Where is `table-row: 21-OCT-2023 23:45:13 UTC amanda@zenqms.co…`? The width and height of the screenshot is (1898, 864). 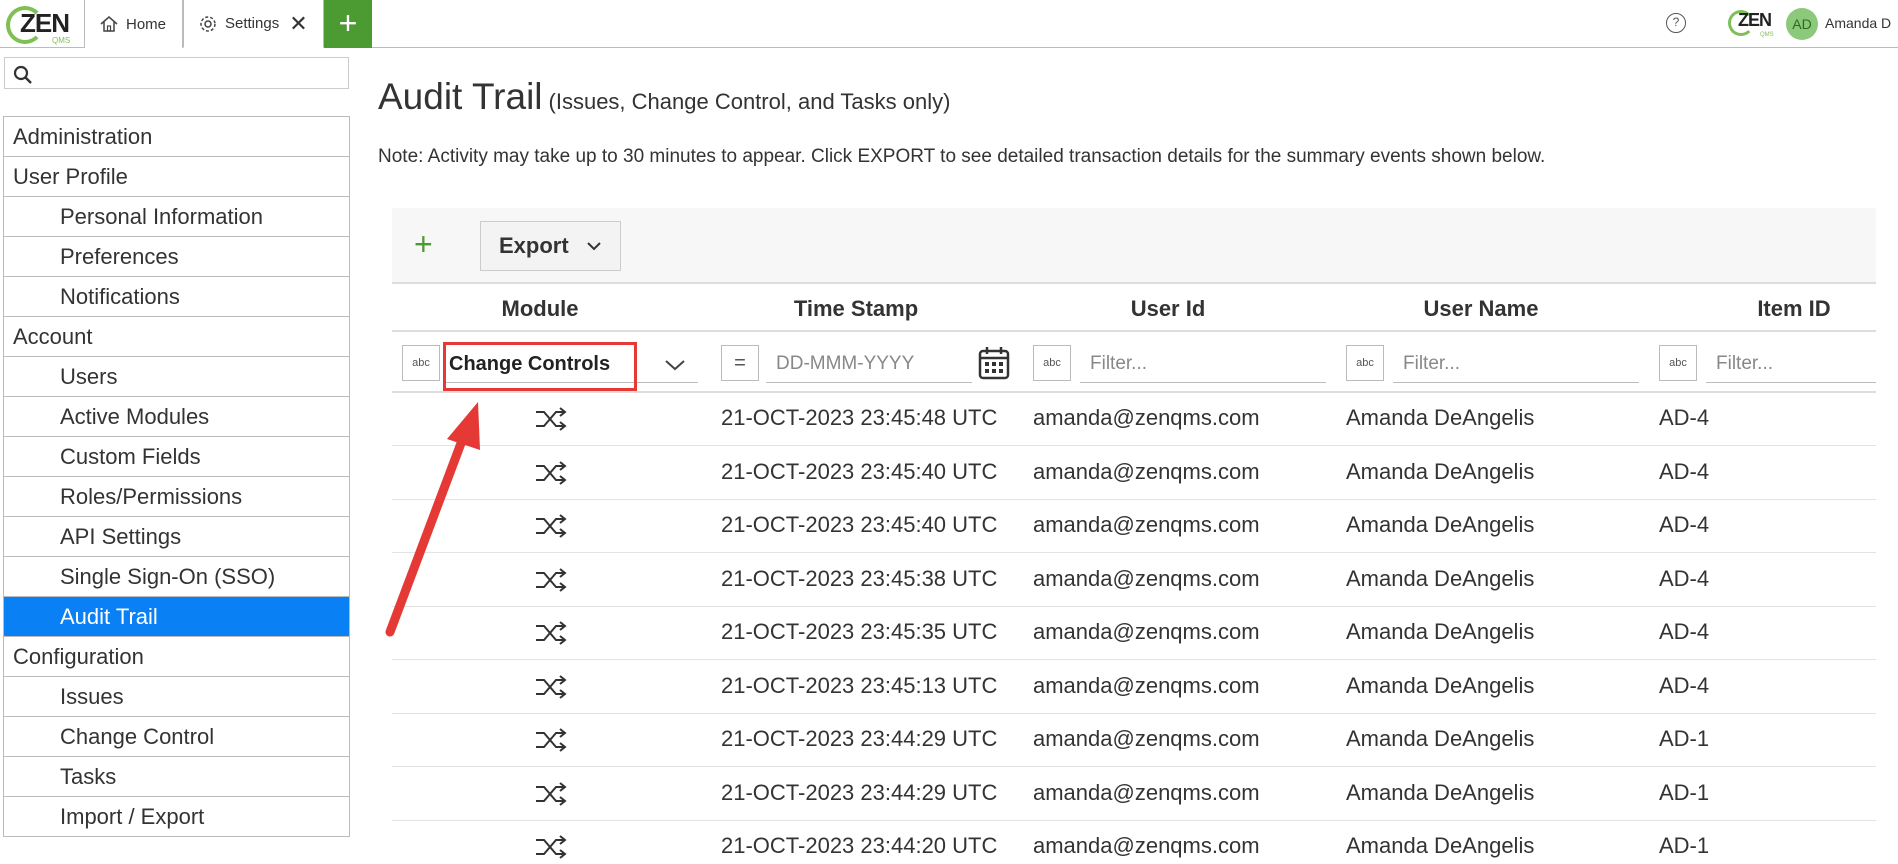
table-row: 21-OCT-2023 23:45:13 UTC amanda@zenqms.co… is located at coordinates (1134, 687).